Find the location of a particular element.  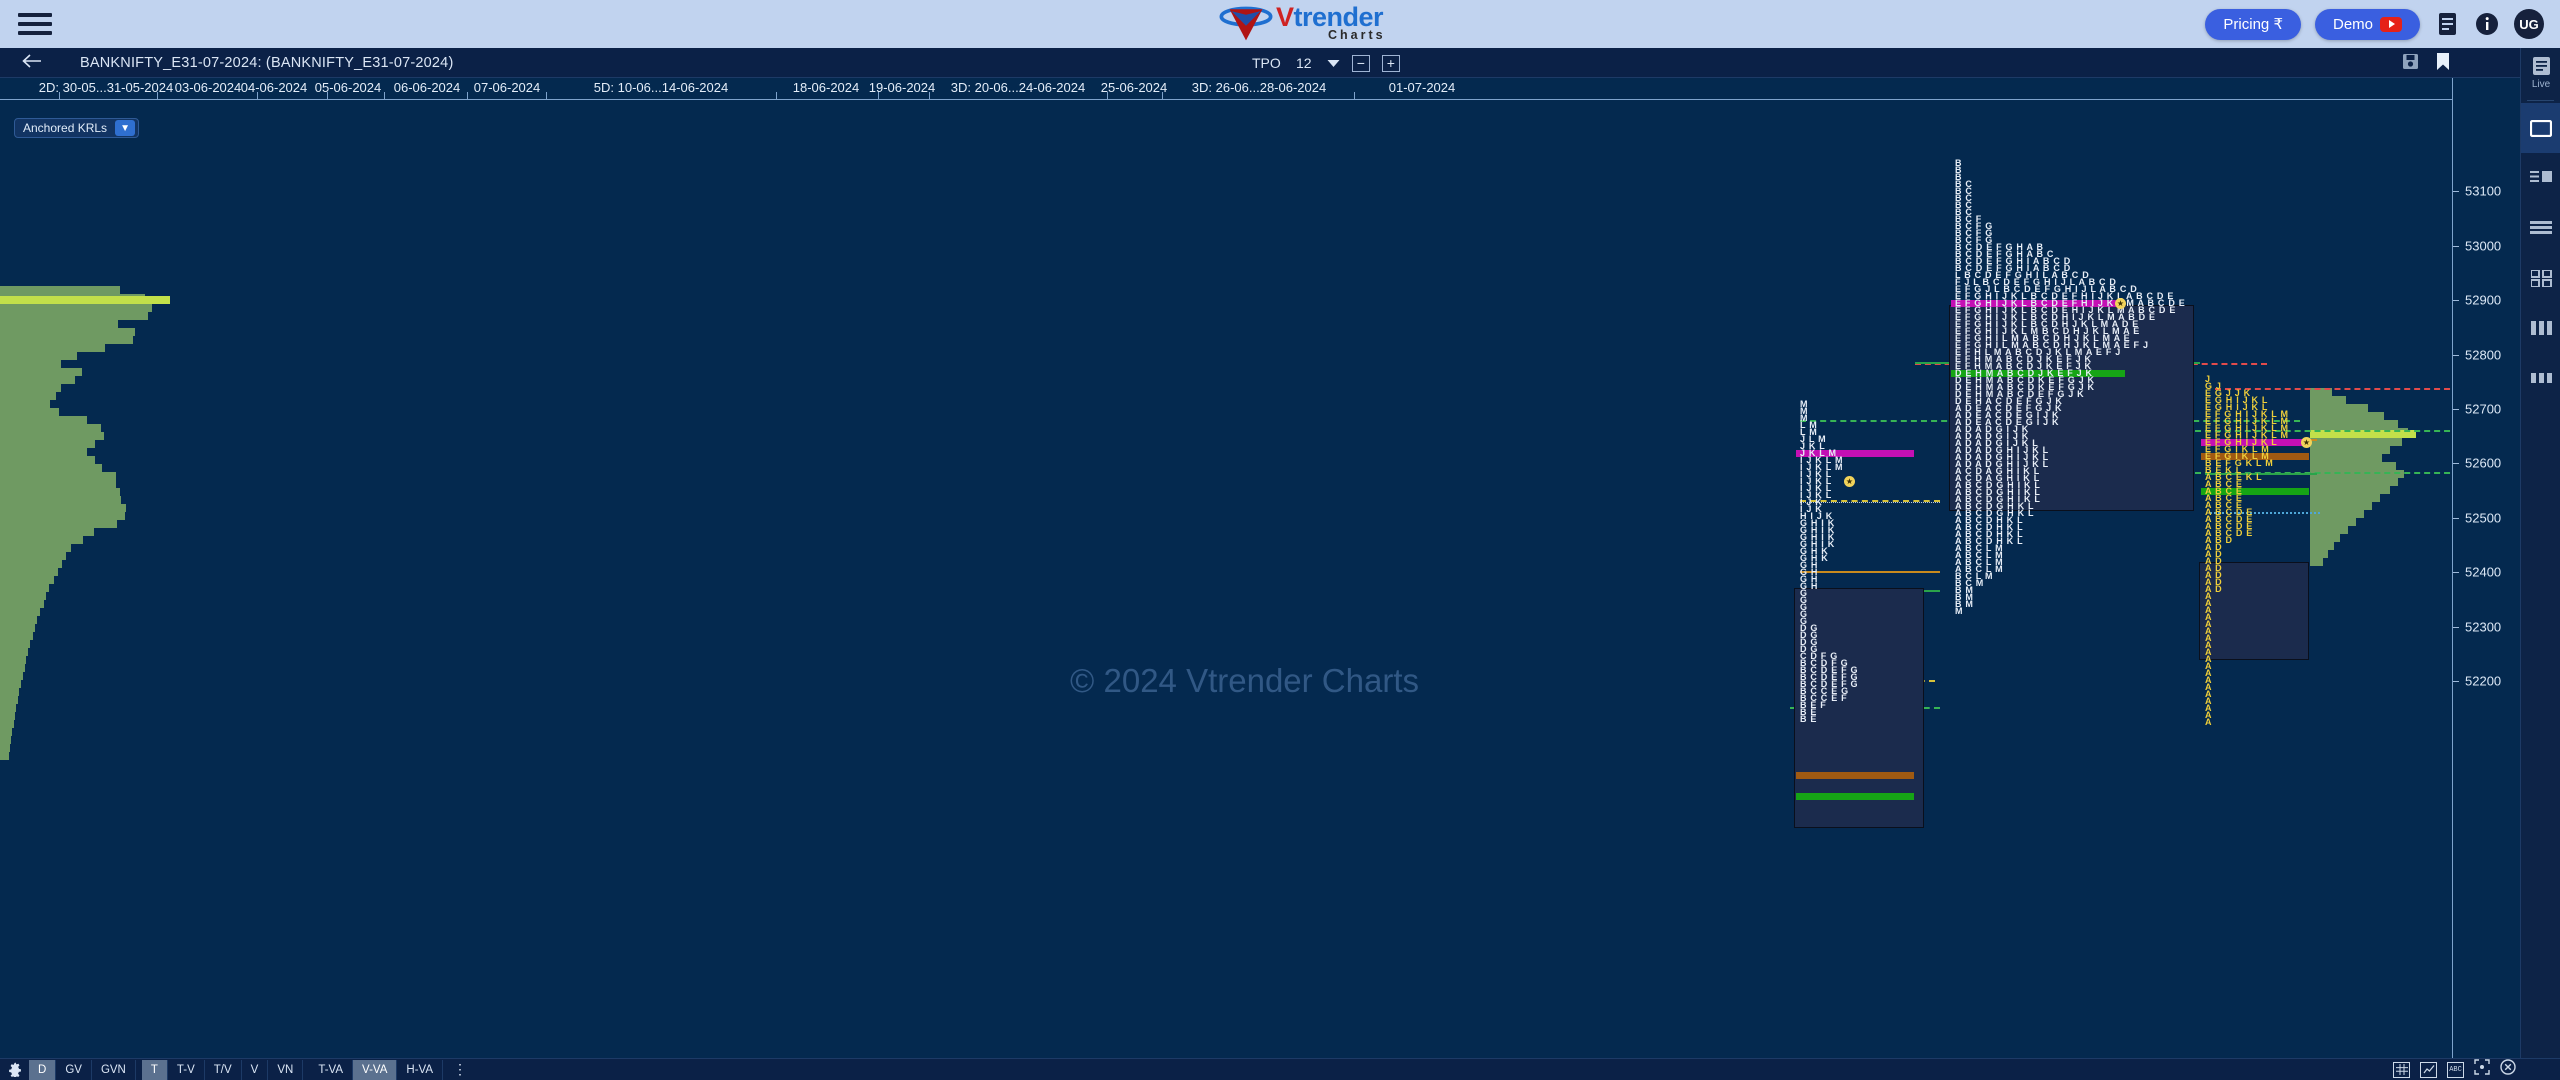

abc-labels-icon: ABC is located at coordinates (2455, 1069).